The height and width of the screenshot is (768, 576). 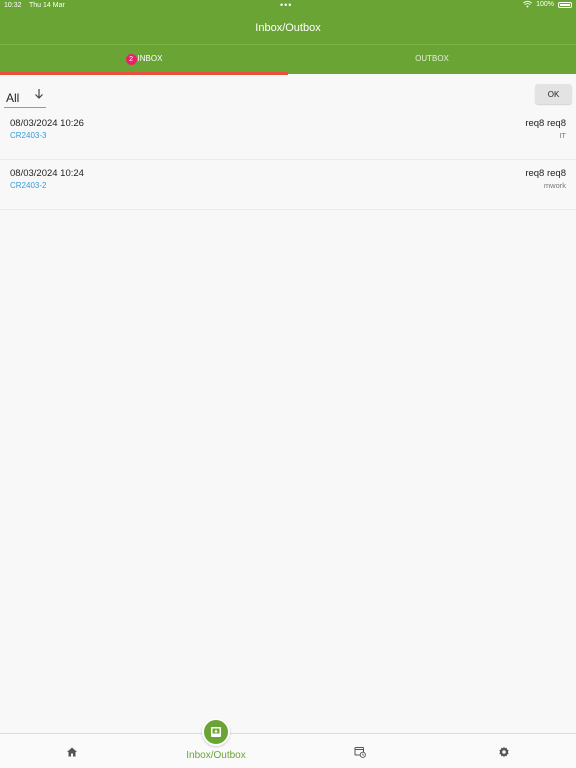 I want to click on nav-inbox-fab, so click(x=216, y=732).